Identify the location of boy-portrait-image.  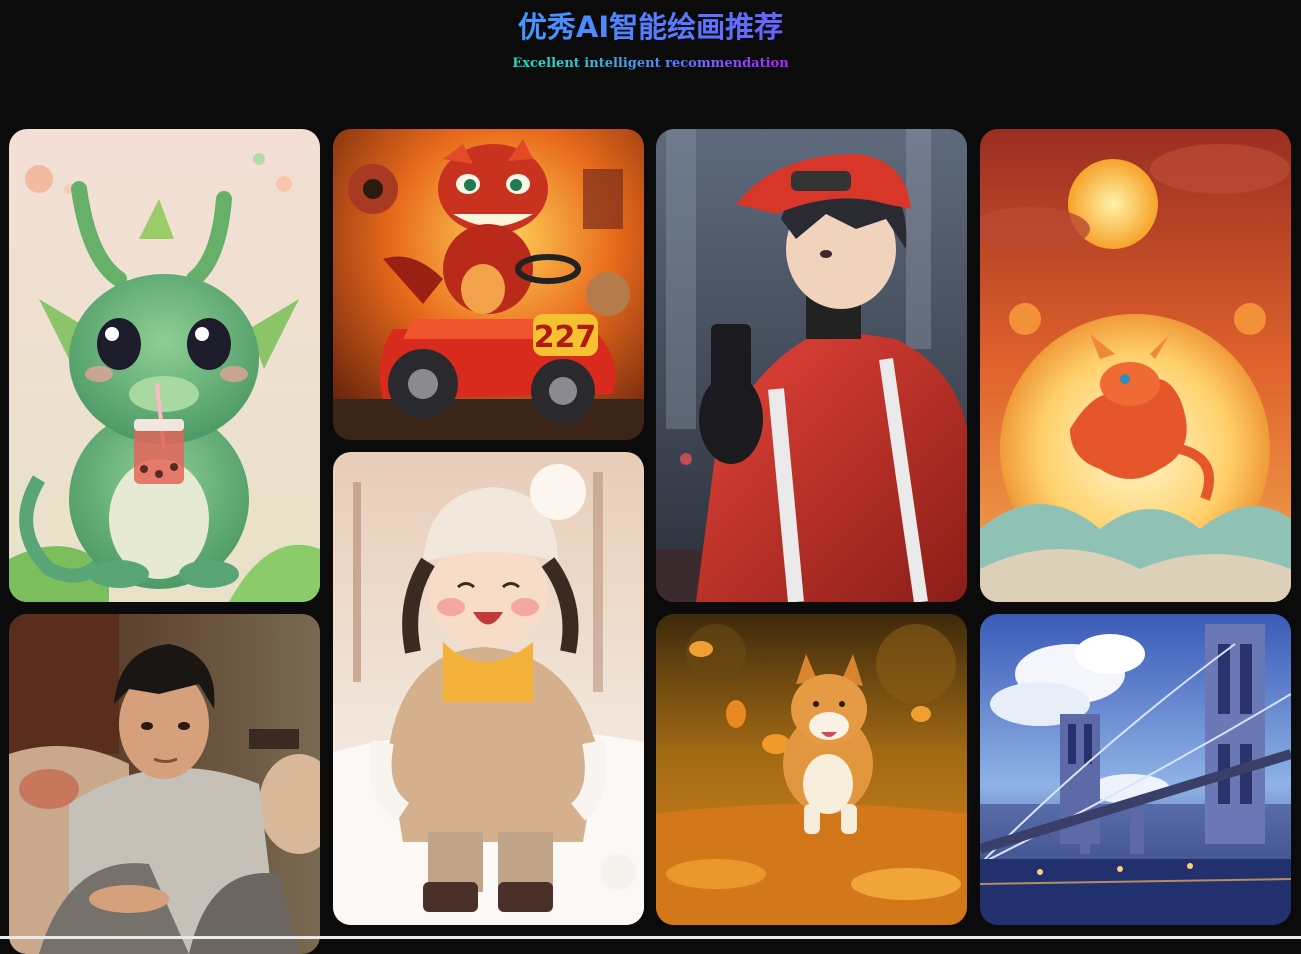
(164, 784).